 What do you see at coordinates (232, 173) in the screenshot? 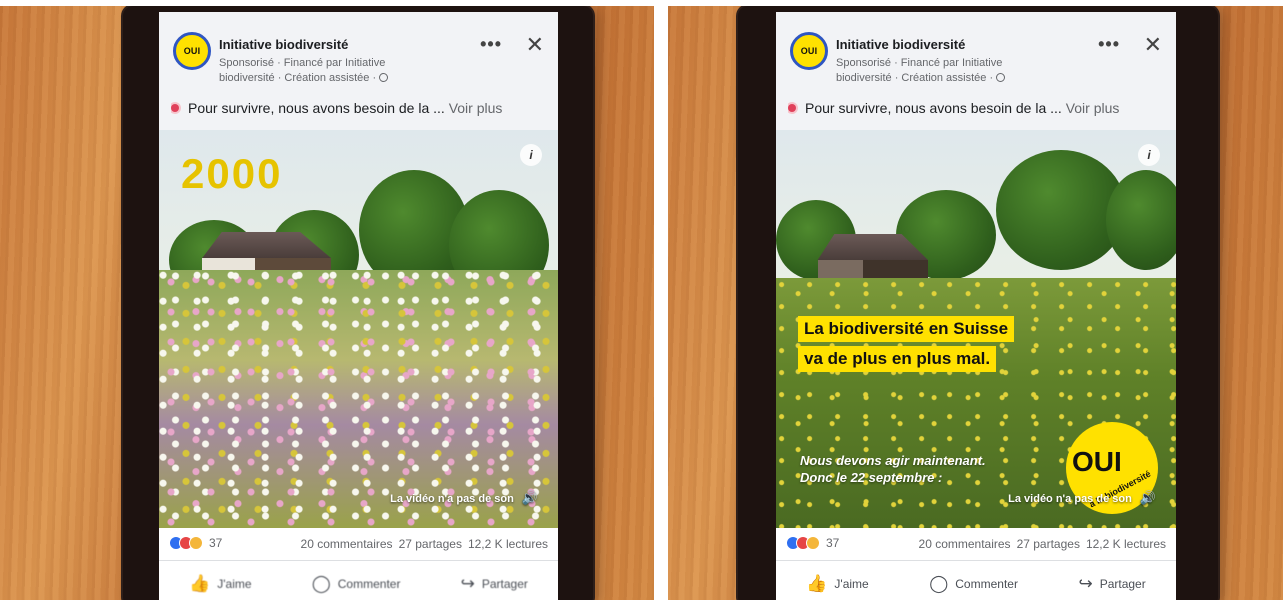
I see `year-label: 2000` at bounding box center [232, 173].